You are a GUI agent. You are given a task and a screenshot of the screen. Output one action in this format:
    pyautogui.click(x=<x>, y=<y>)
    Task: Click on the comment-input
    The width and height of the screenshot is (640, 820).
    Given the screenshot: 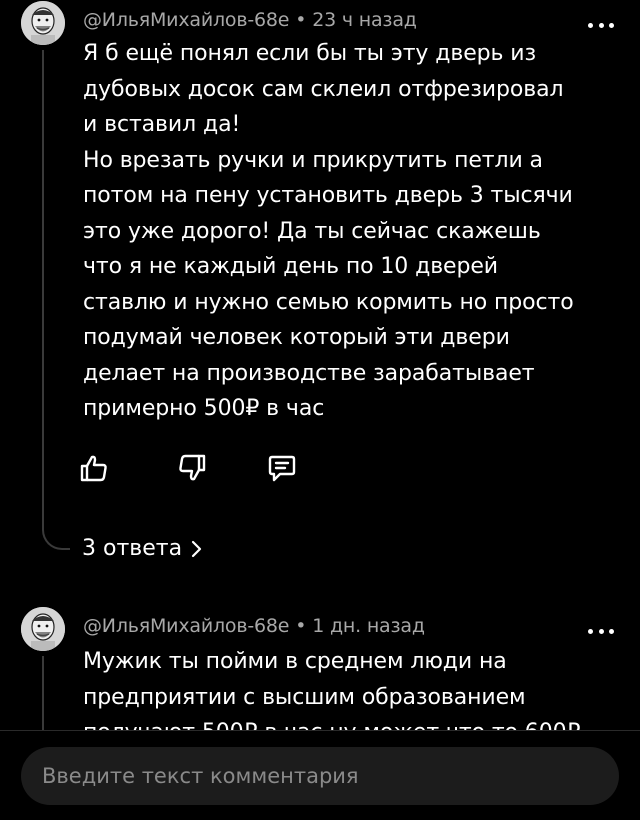 What is the action you would take?
    pyautogui.click(x=320, y=776)
    